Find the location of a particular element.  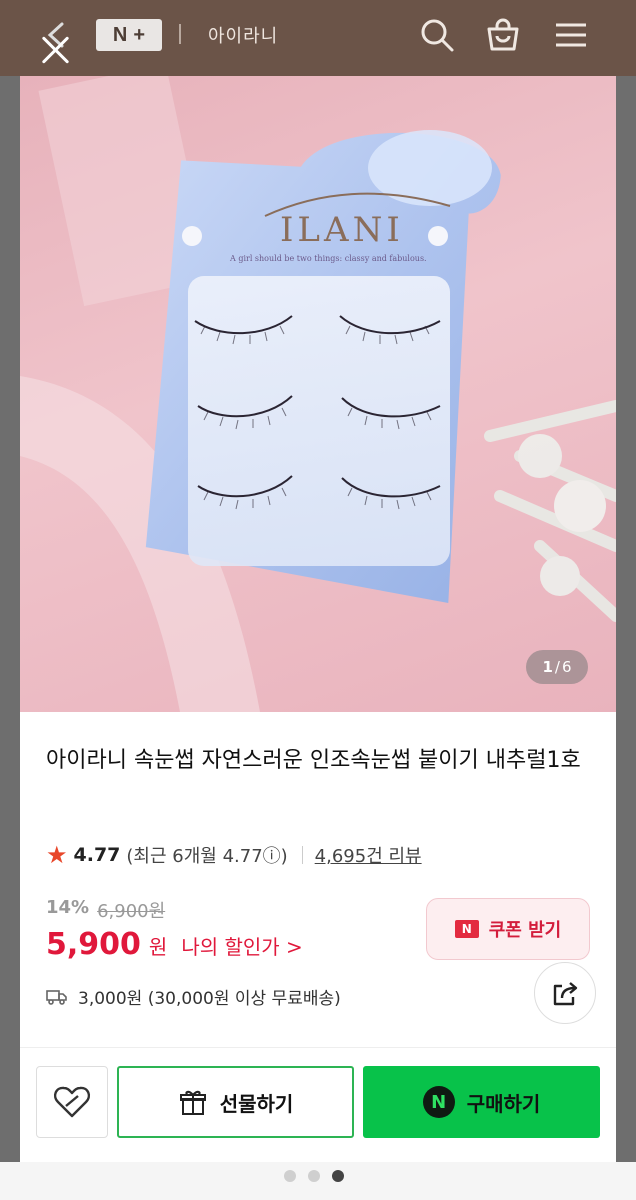

heart-icon is located at coordinates (72, 1102).